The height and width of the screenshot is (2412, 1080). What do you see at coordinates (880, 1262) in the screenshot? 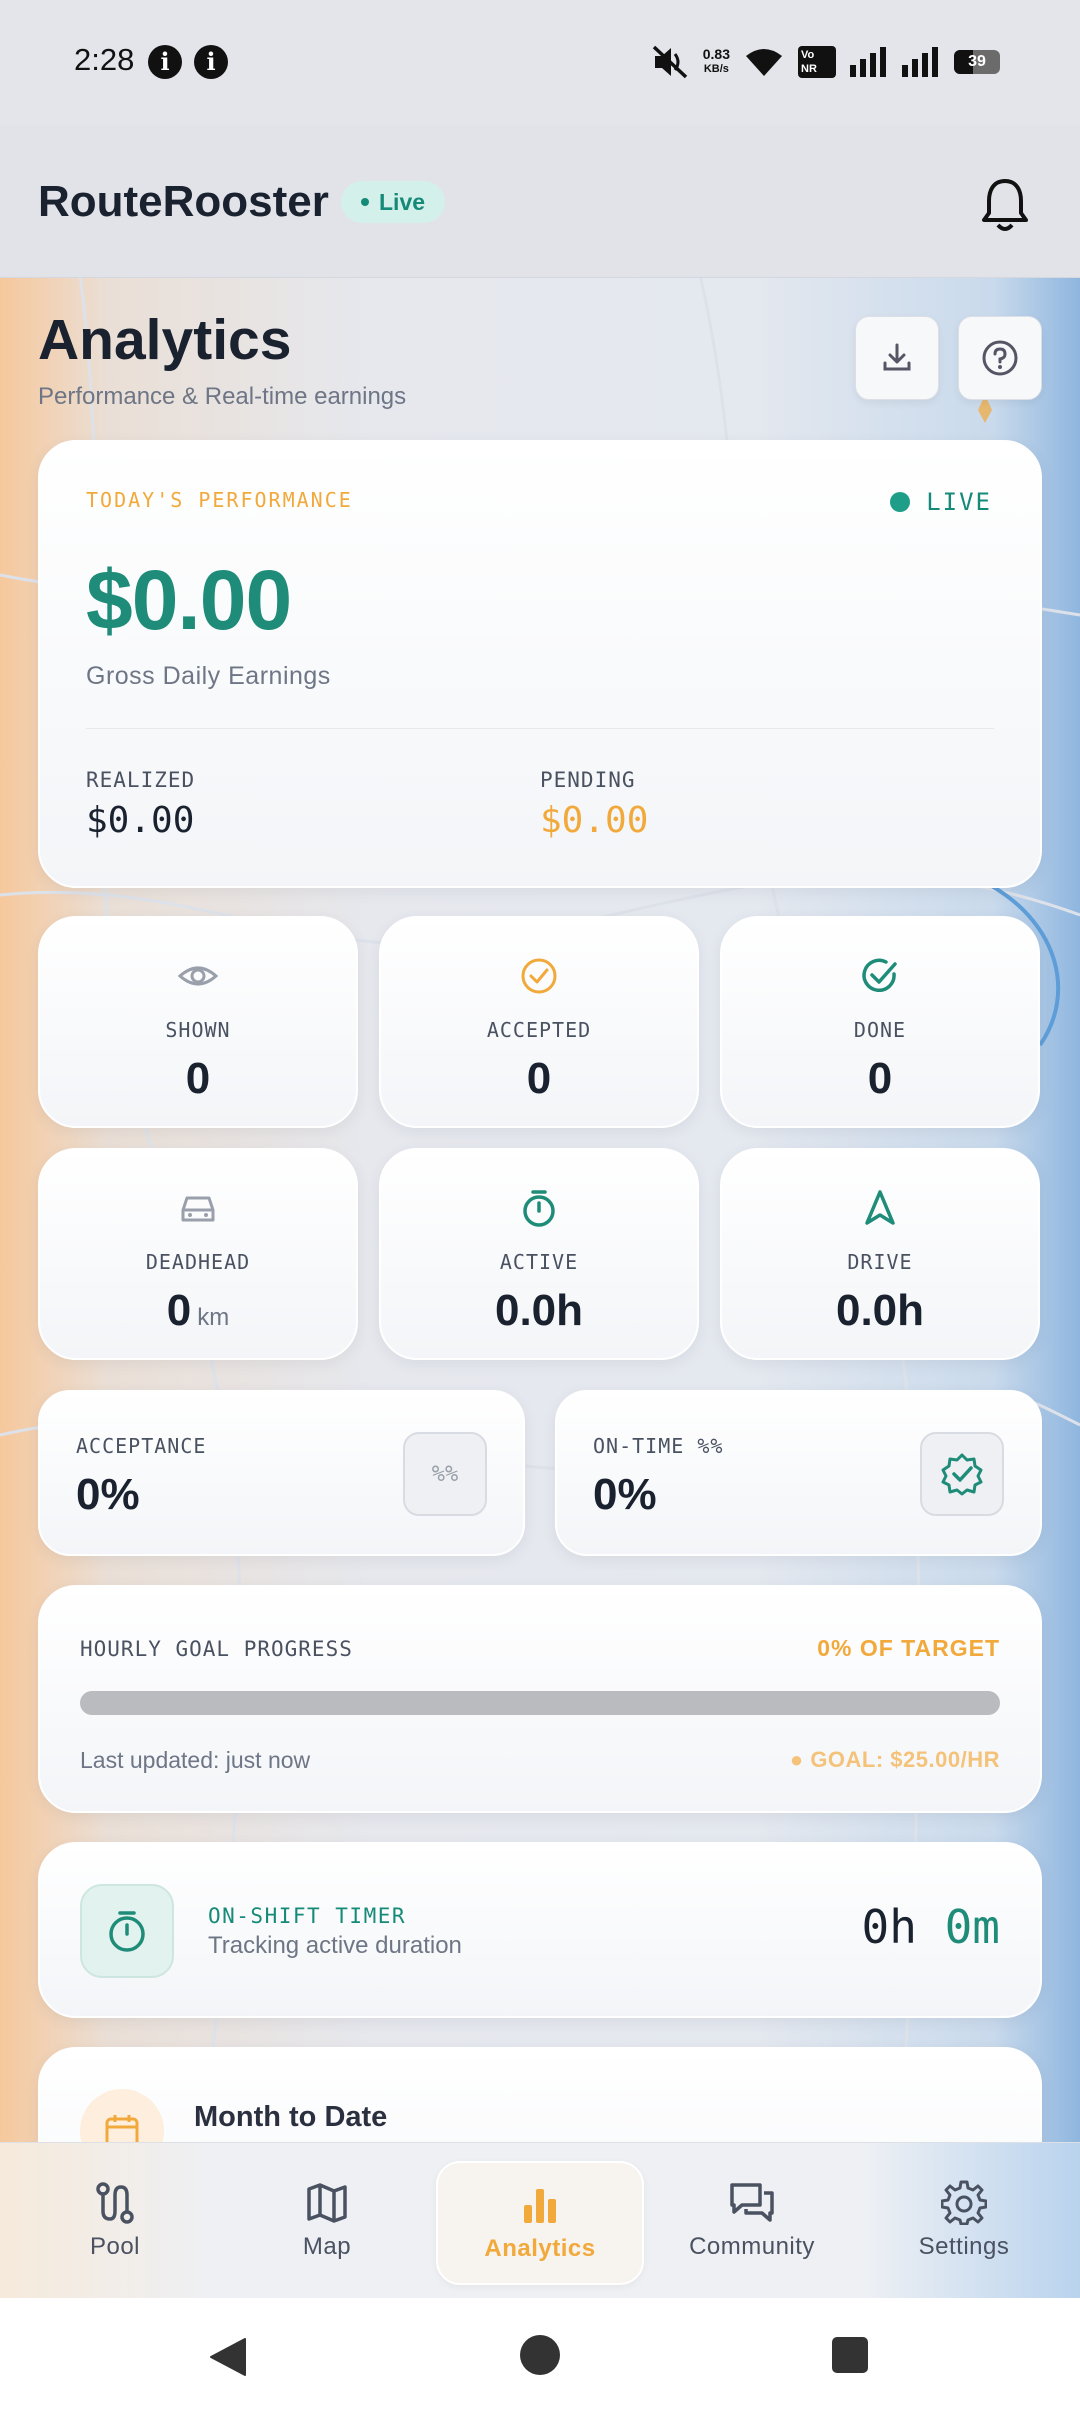
I see `stat-label: DRIVE` at bounding box center [880, 1262].